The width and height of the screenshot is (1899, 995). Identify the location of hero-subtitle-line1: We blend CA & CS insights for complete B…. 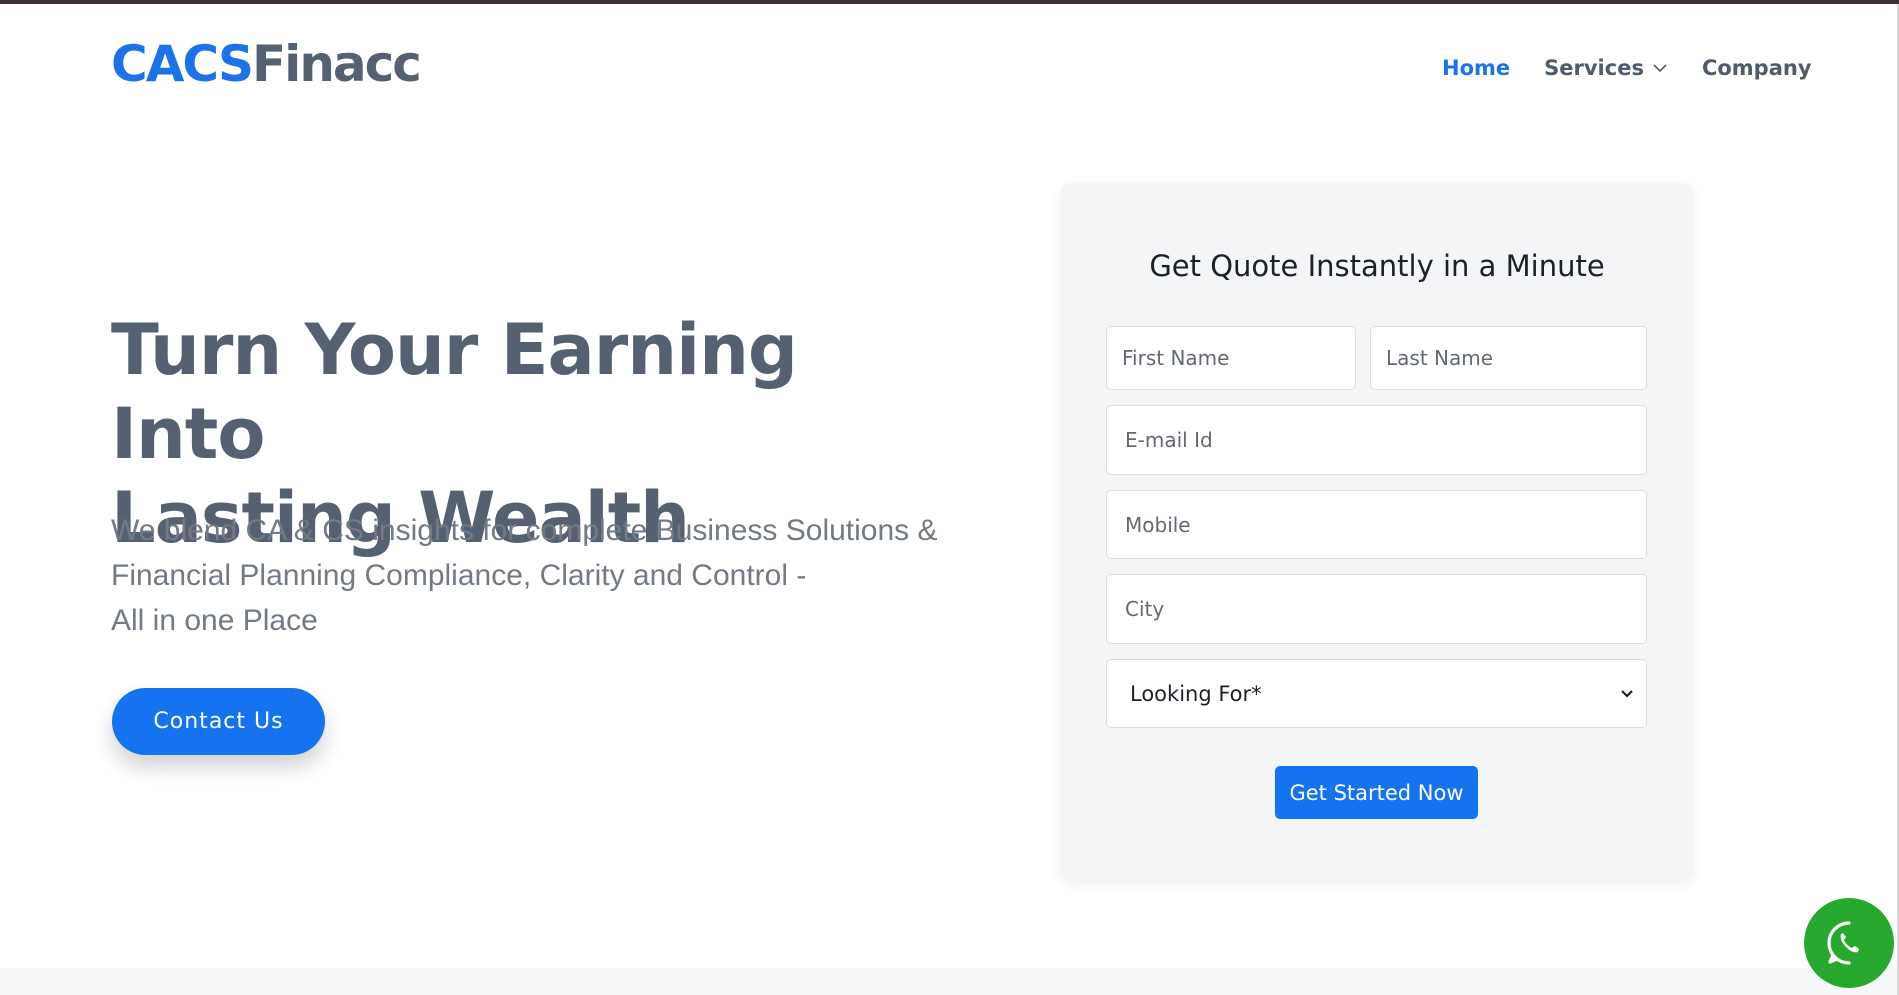
(524, 530).